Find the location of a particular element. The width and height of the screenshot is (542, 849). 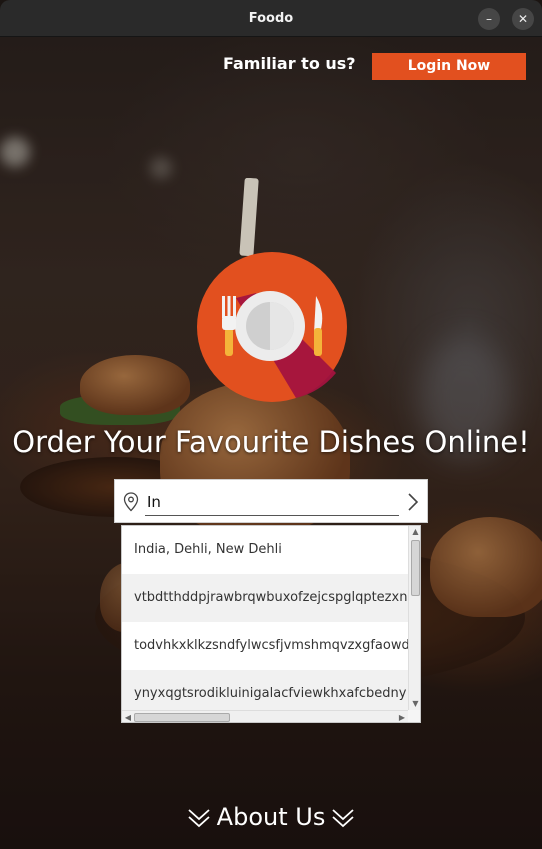

suggestion-item: ynyxqgtsrodikluinigalacfviewkhxafcbedny is located at coordinates (265, 690).